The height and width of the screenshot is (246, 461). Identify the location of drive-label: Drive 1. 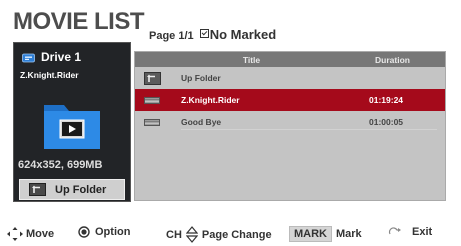
(61, 57).